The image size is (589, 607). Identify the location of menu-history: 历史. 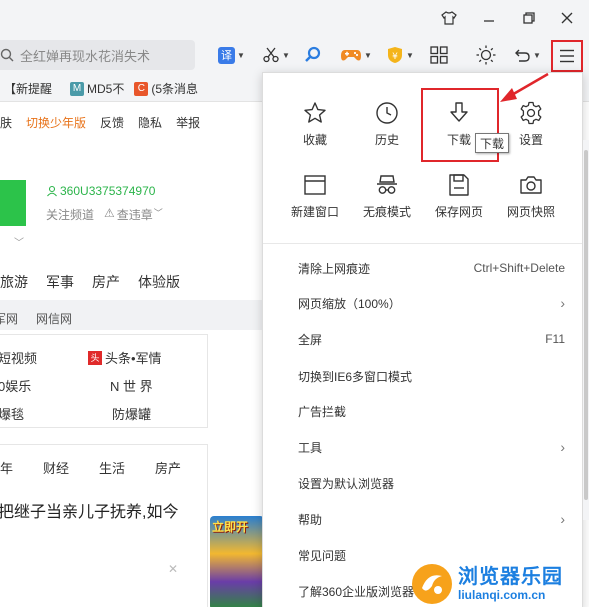
(387, 124).